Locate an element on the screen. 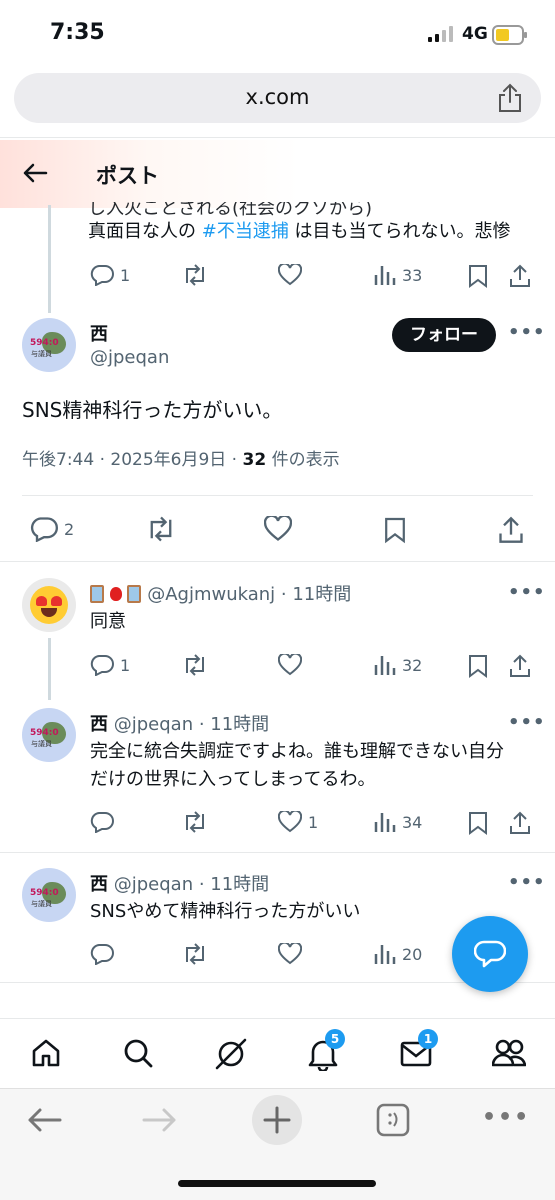 The height and width of the screenshot is (1200, 555). plus-icon is located at coordinates (277, 1120).